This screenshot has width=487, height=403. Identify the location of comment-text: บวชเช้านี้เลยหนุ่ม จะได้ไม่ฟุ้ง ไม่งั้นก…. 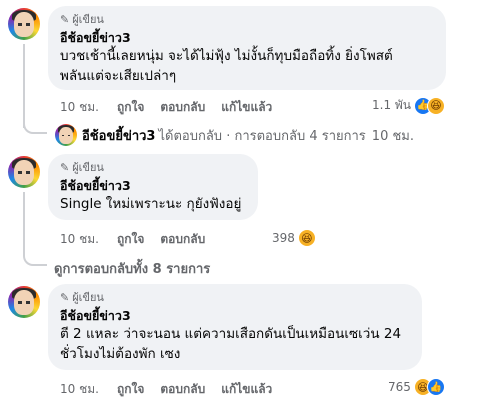
(226, 66).